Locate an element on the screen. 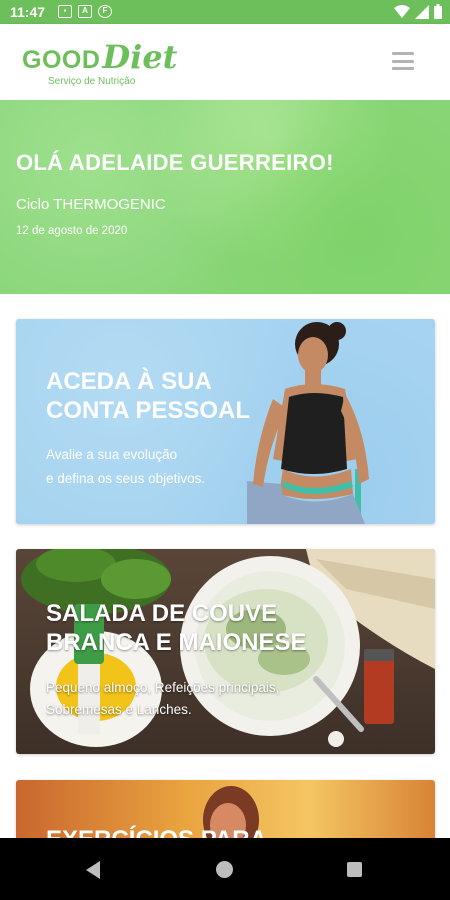  logo-subtitle: Serviço de Nutrição is located at coordinates (92, 81).